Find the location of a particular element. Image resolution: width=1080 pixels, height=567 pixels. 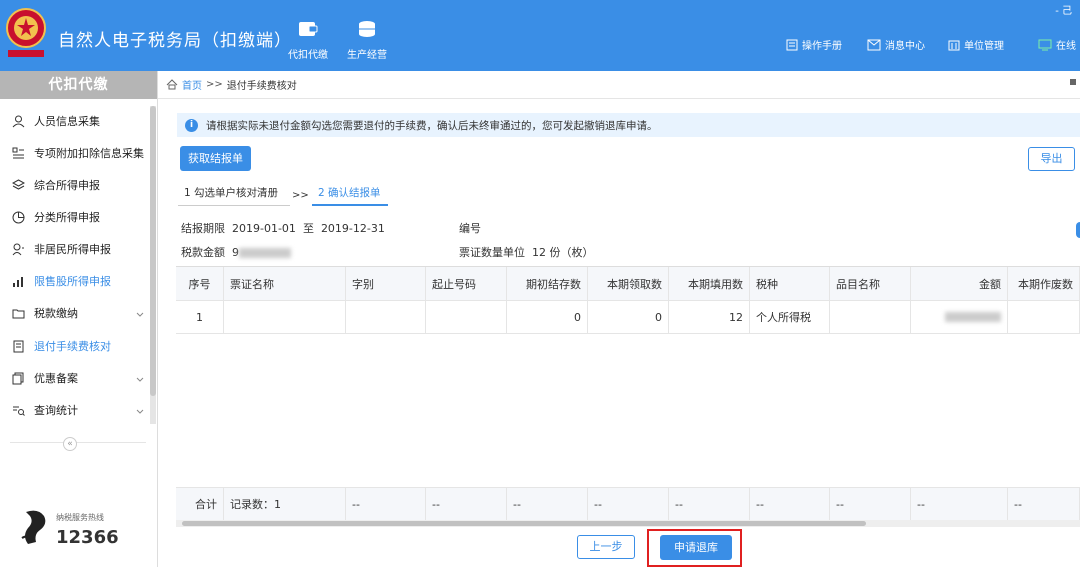

sidebar-item-4: 分类所得申报 is located at coordinates (75, 217).